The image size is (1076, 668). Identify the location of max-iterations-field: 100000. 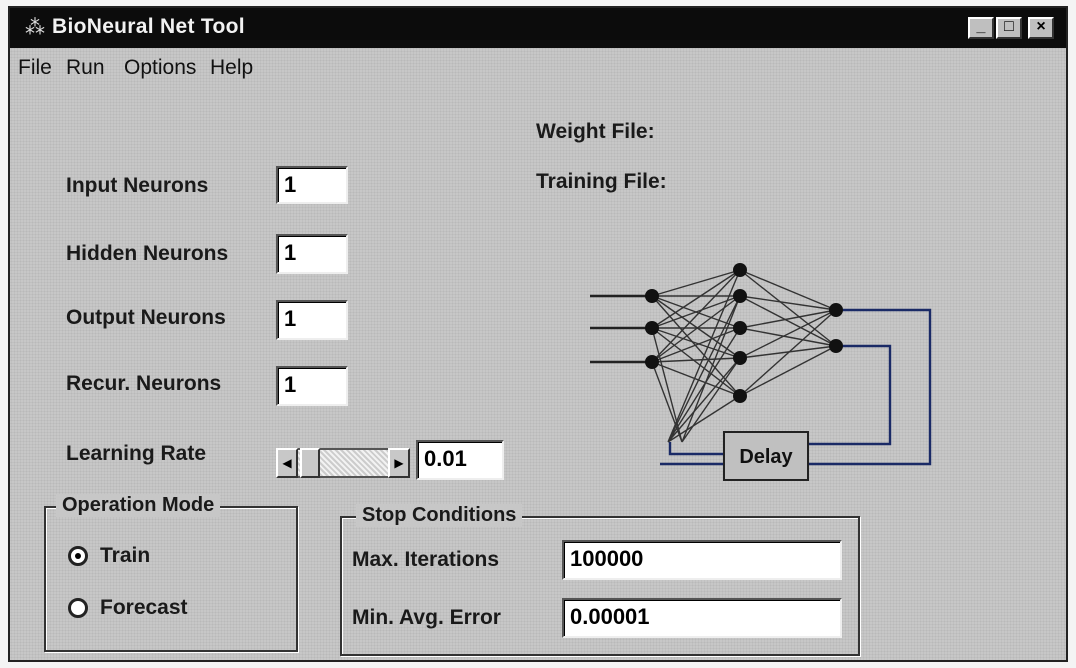
(702, 560).